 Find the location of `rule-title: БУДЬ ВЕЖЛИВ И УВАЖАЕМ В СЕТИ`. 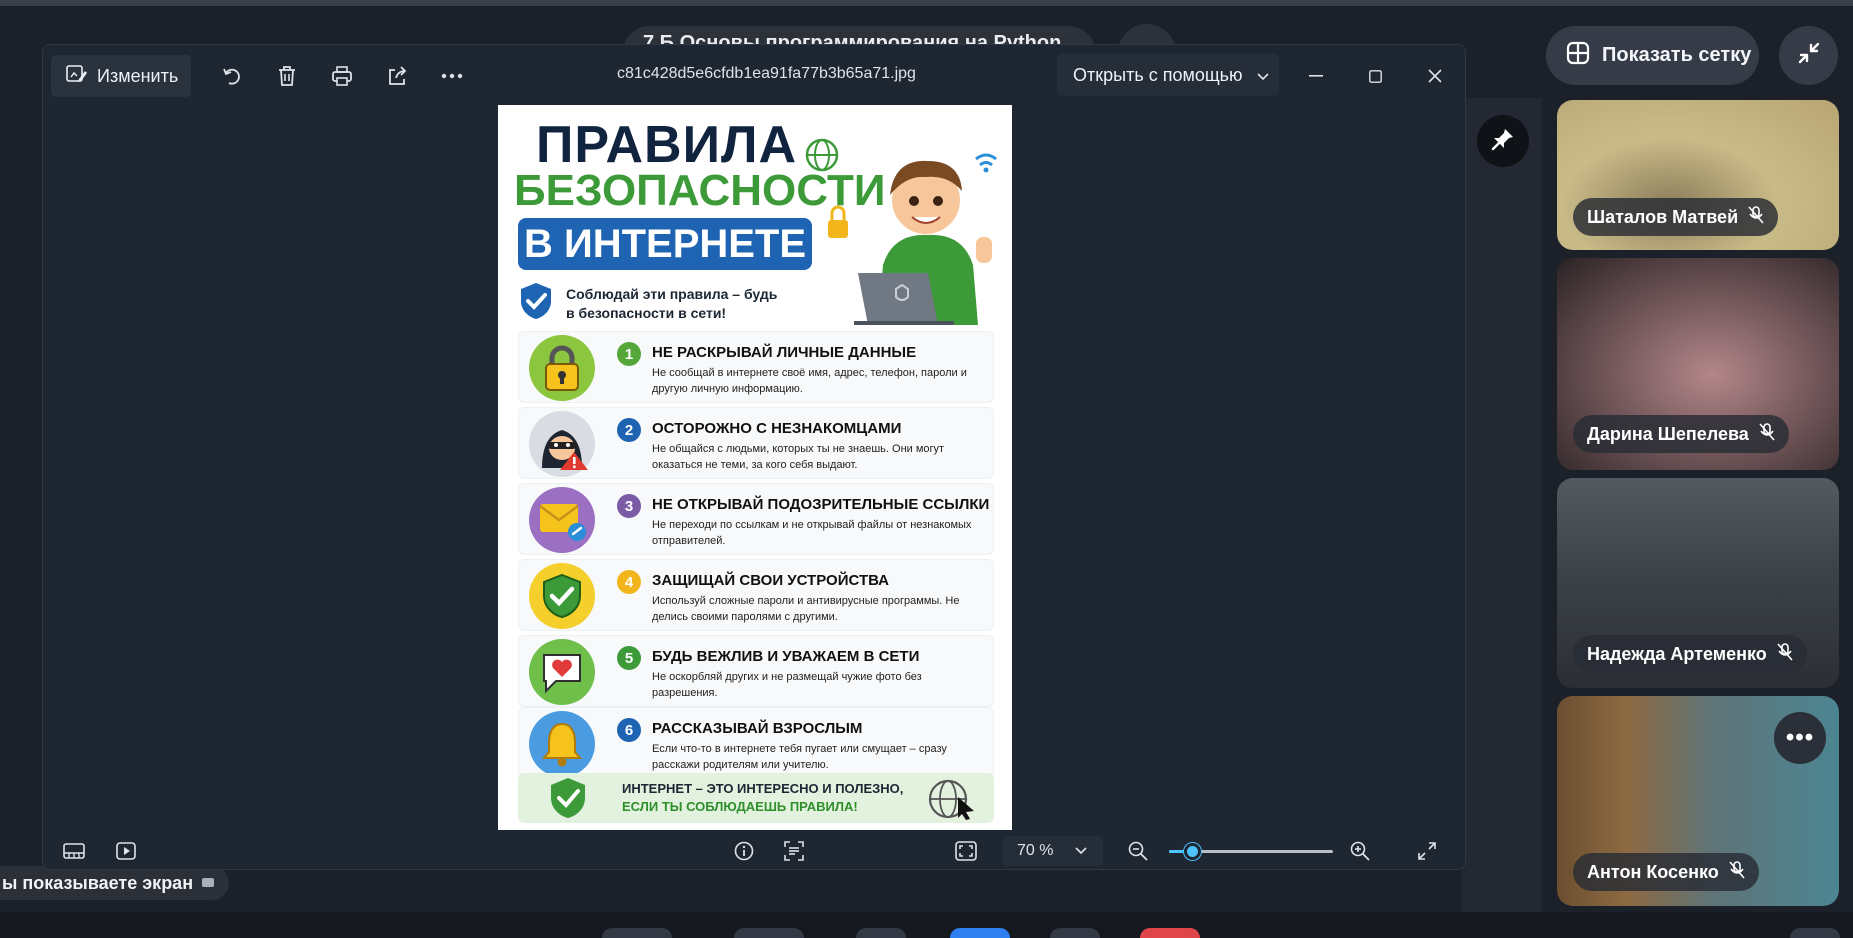

rule-title: БУДЬ ВЕЖЛИВ И УВАЖАЕМ В СЕТИ is located at coordinates (786, 656).